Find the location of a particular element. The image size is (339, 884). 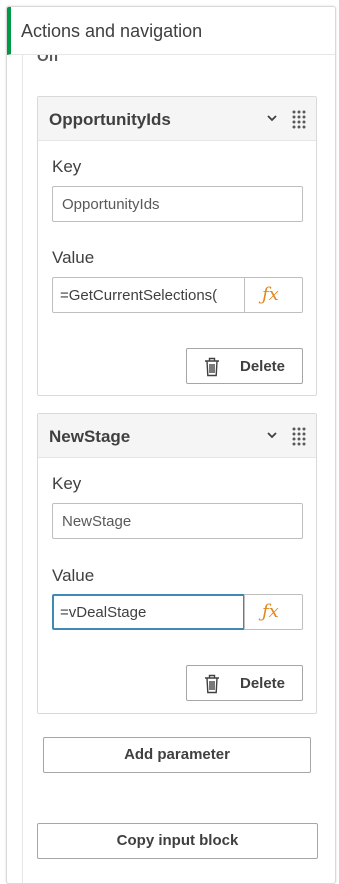

add-parameter-button: Add parameter is located at coordinates (177, 755).